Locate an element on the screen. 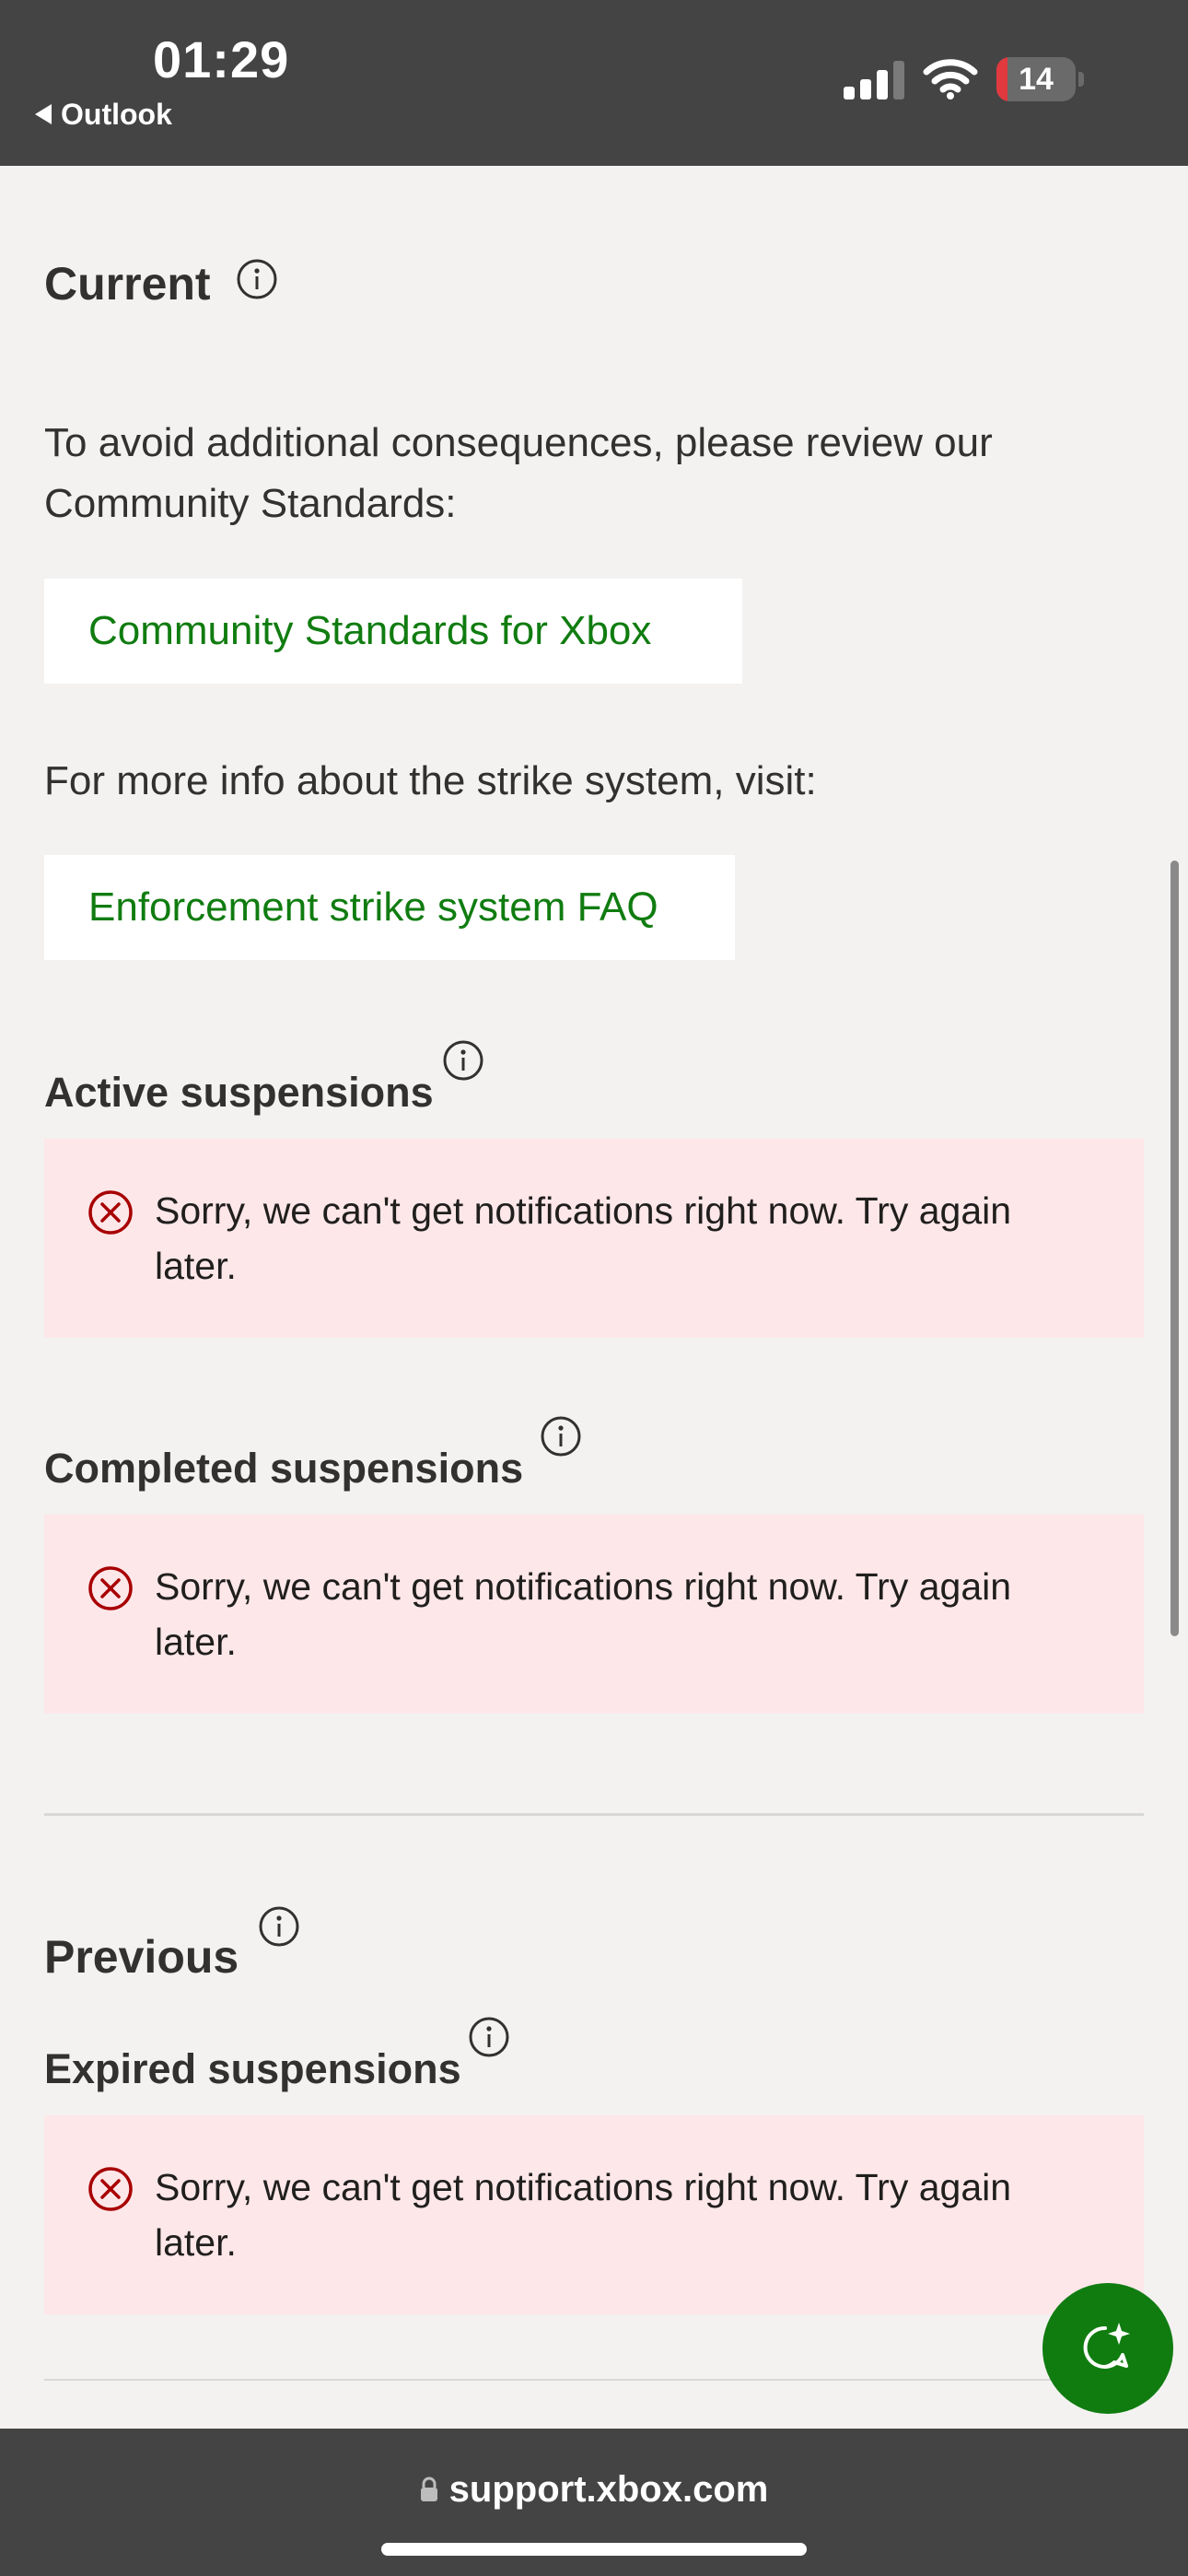 This screenshot has width=1188, height=2576. previous-heading: Previous is located at coordinates (141, 1957).